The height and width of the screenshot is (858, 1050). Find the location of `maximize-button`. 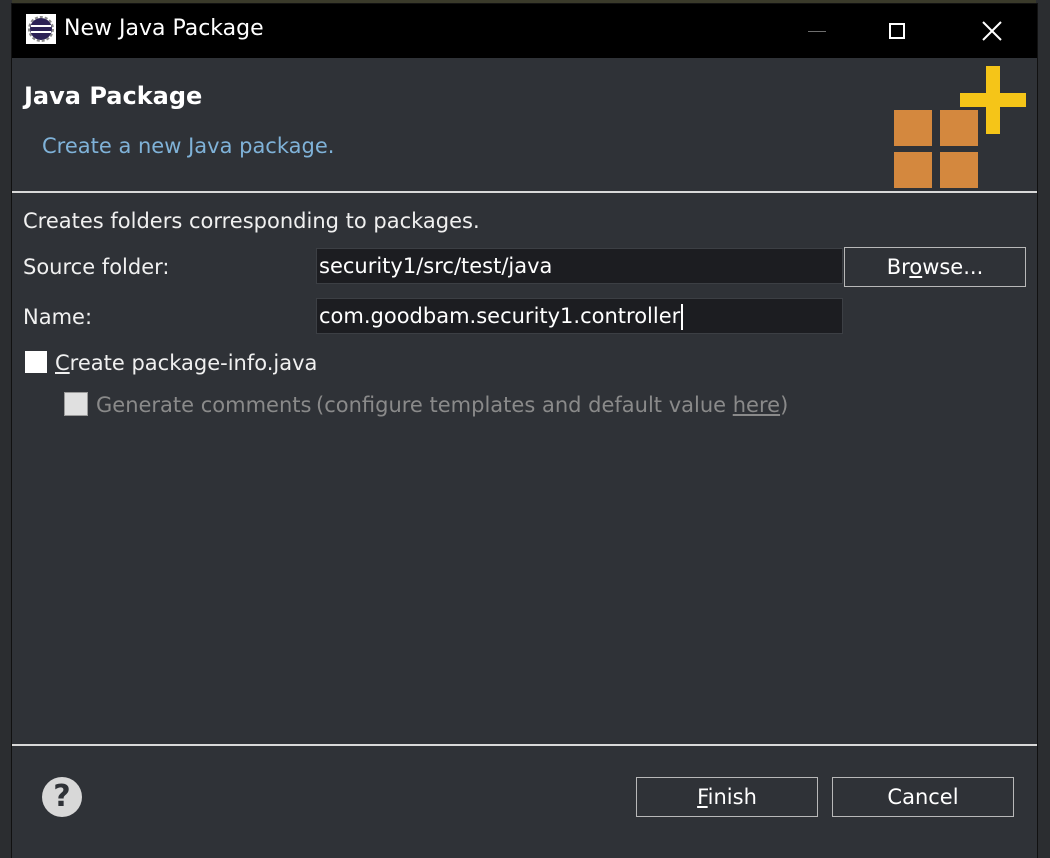

maximize-button is located at coordinates (897, 31).